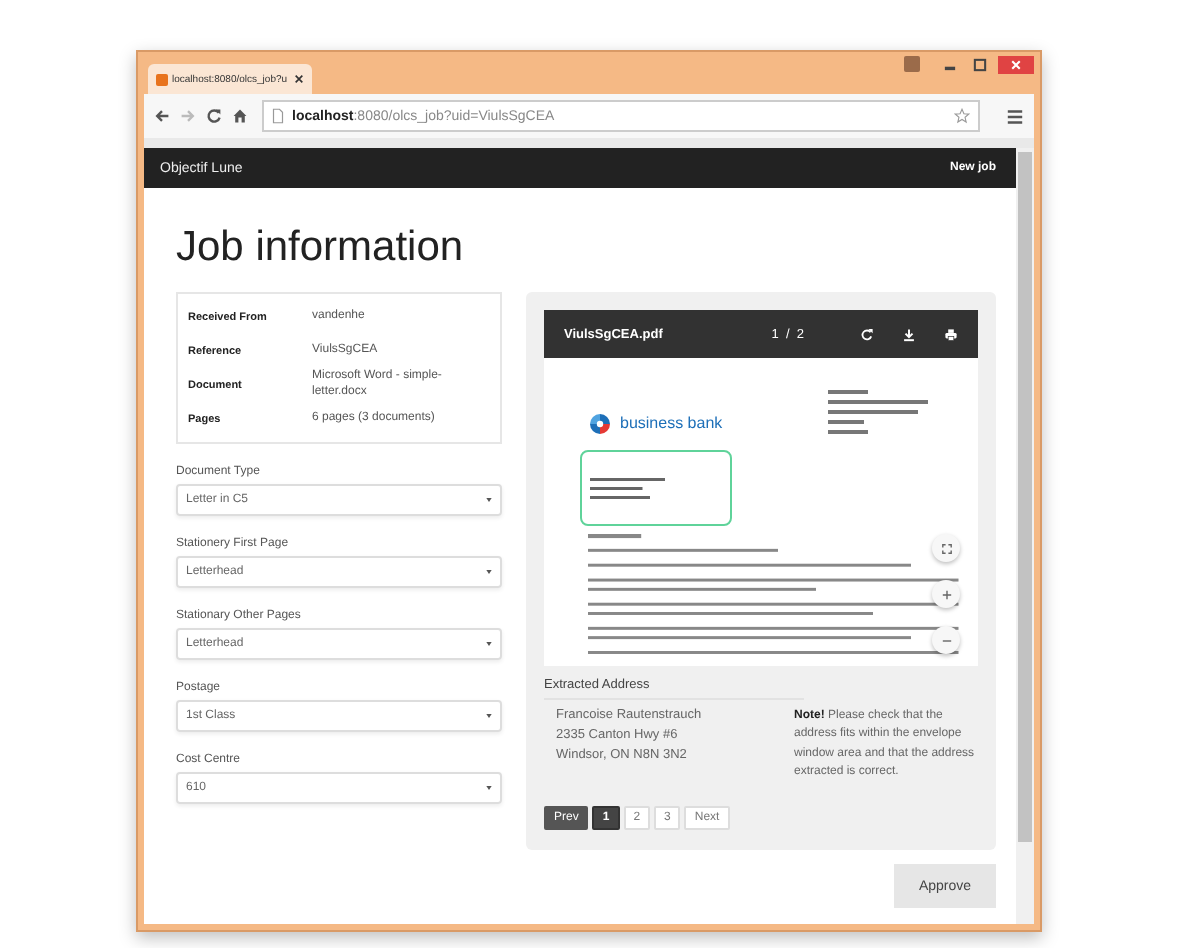  I want to click on fit-page-icon, so click(946, 548).